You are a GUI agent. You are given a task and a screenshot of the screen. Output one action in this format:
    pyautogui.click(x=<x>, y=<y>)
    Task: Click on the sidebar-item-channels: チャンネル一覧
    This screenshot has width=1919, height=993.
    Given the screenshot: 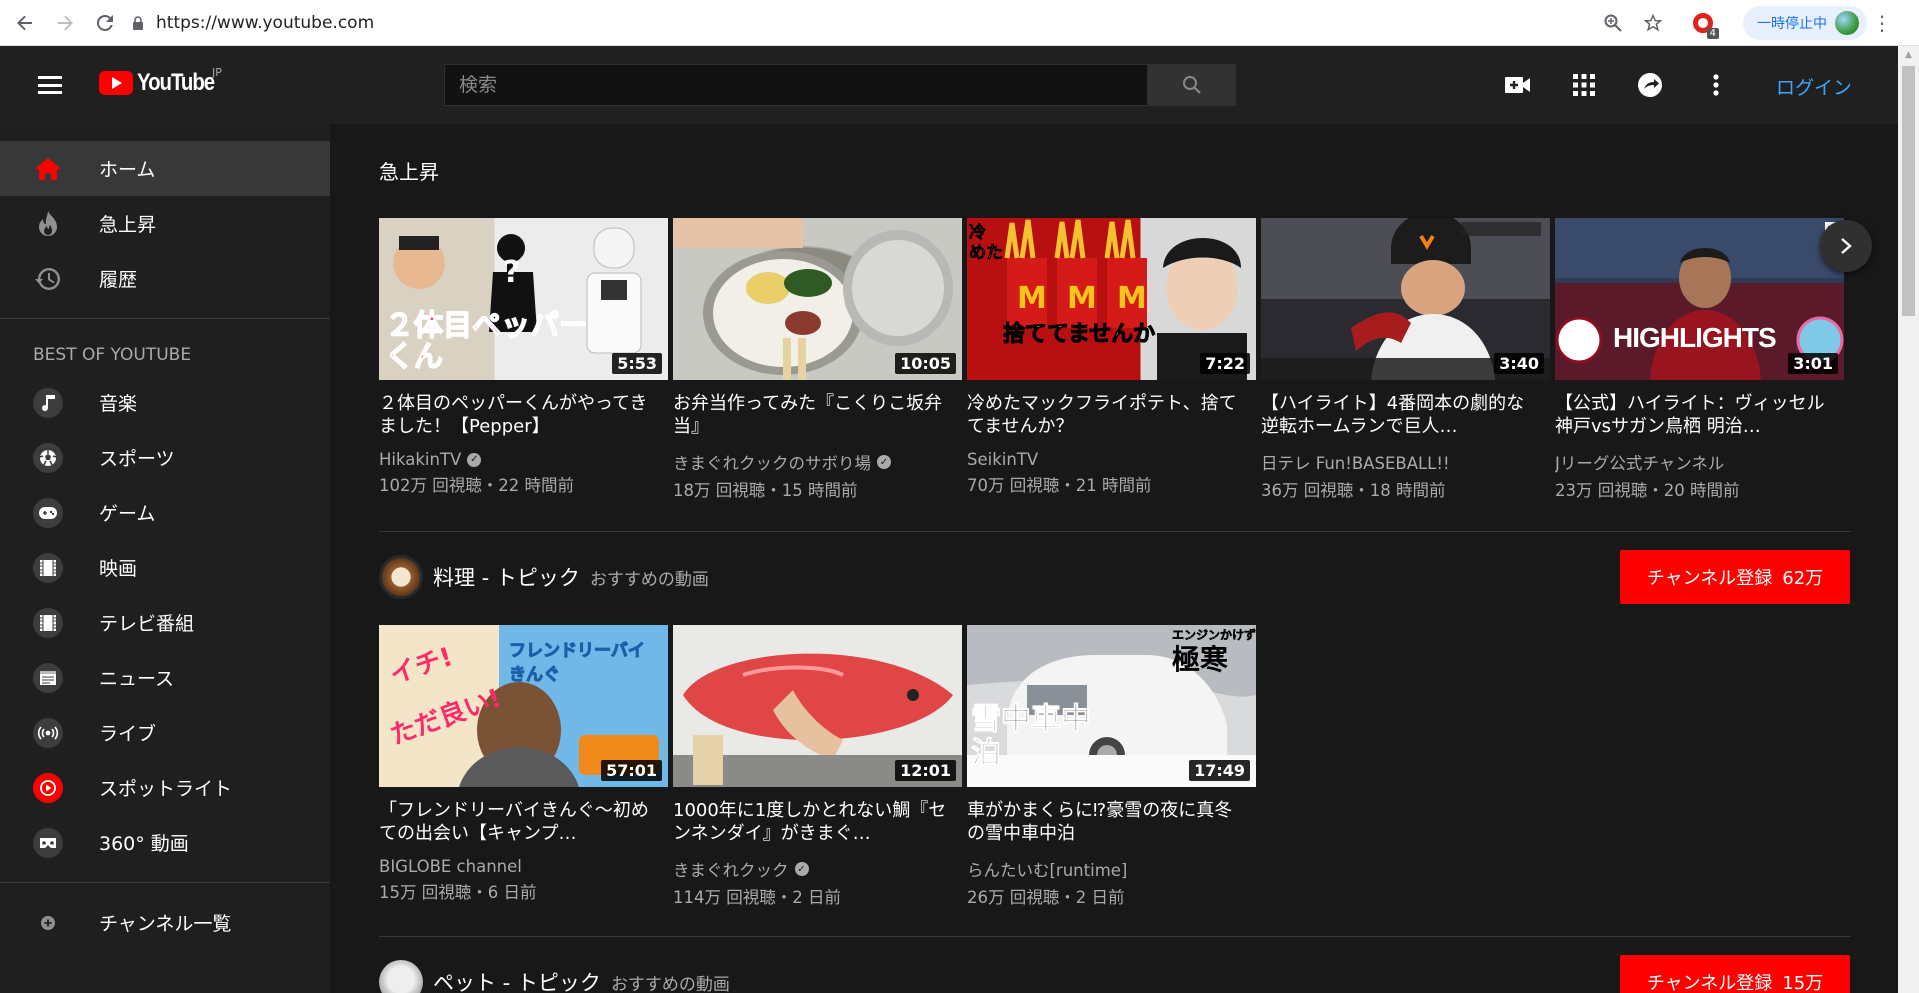 What is the action you would take?
    pyautogui.click(x=165, y=922)
    